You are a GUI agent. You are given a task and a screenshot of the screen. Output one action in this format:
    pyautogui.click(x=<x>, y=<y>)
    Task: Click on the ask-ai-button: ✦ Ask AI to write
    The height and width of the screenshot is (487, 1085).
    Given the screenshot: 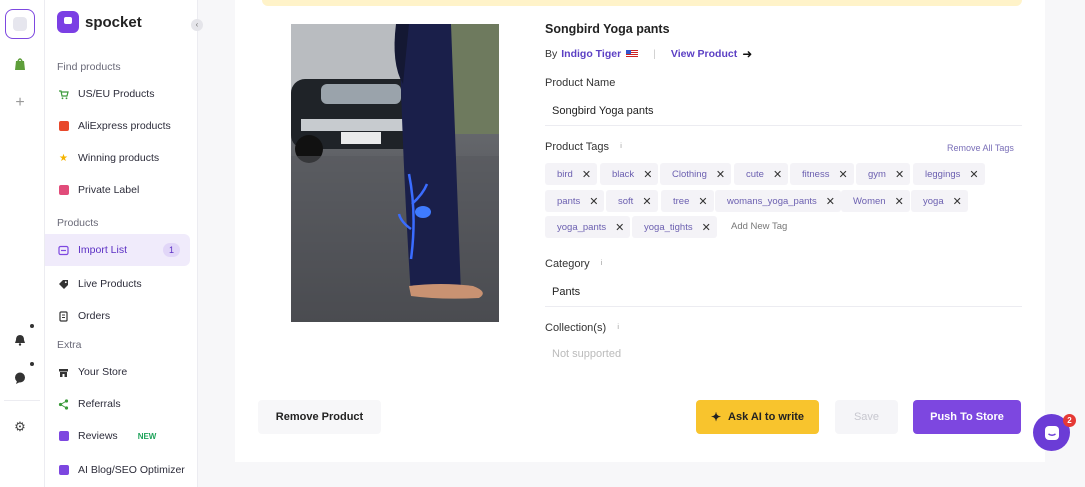 What is the action you would take?
    pyautogui.click(x=757, y=417)
    